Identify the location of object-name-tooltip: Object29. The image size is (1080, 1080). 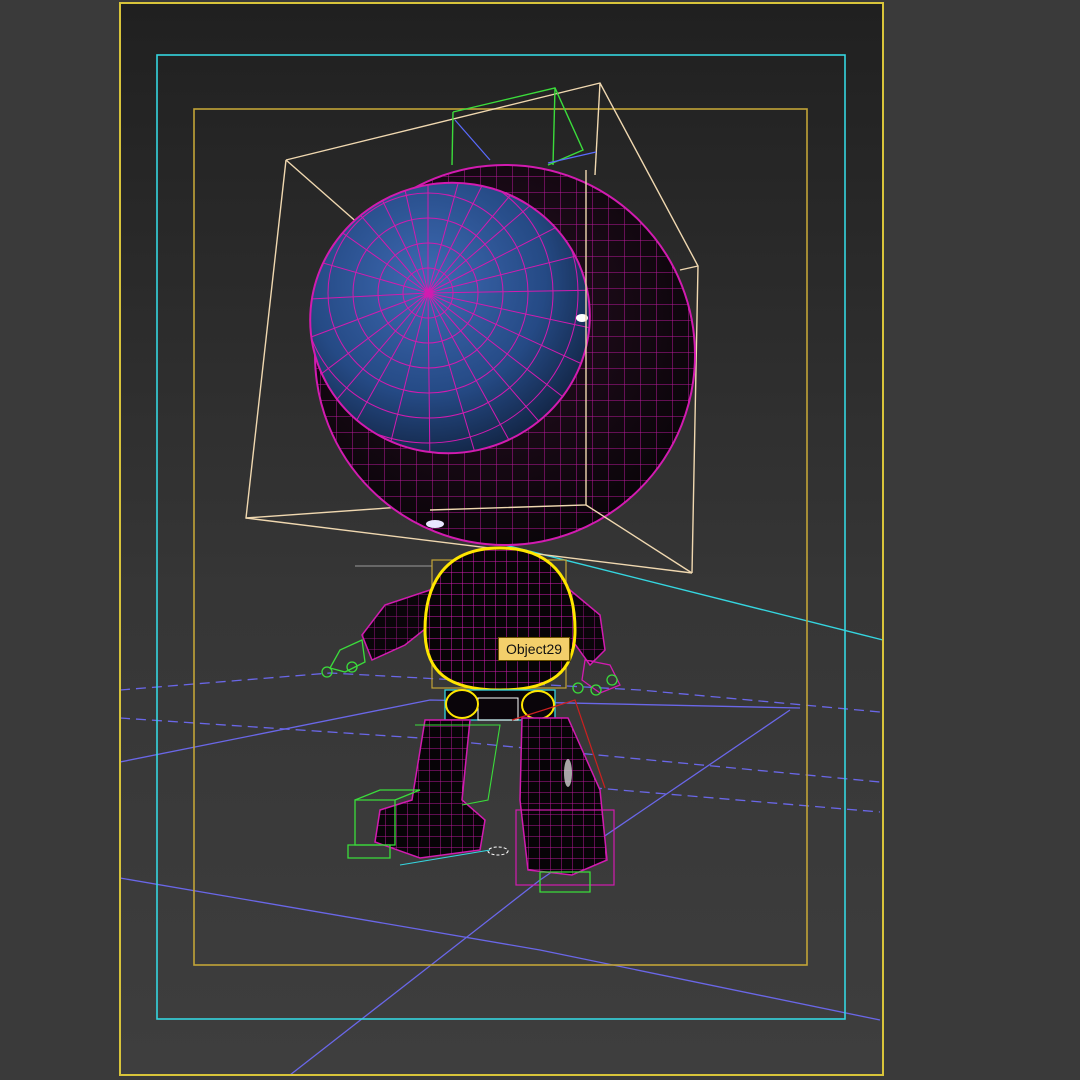
(534, 649).